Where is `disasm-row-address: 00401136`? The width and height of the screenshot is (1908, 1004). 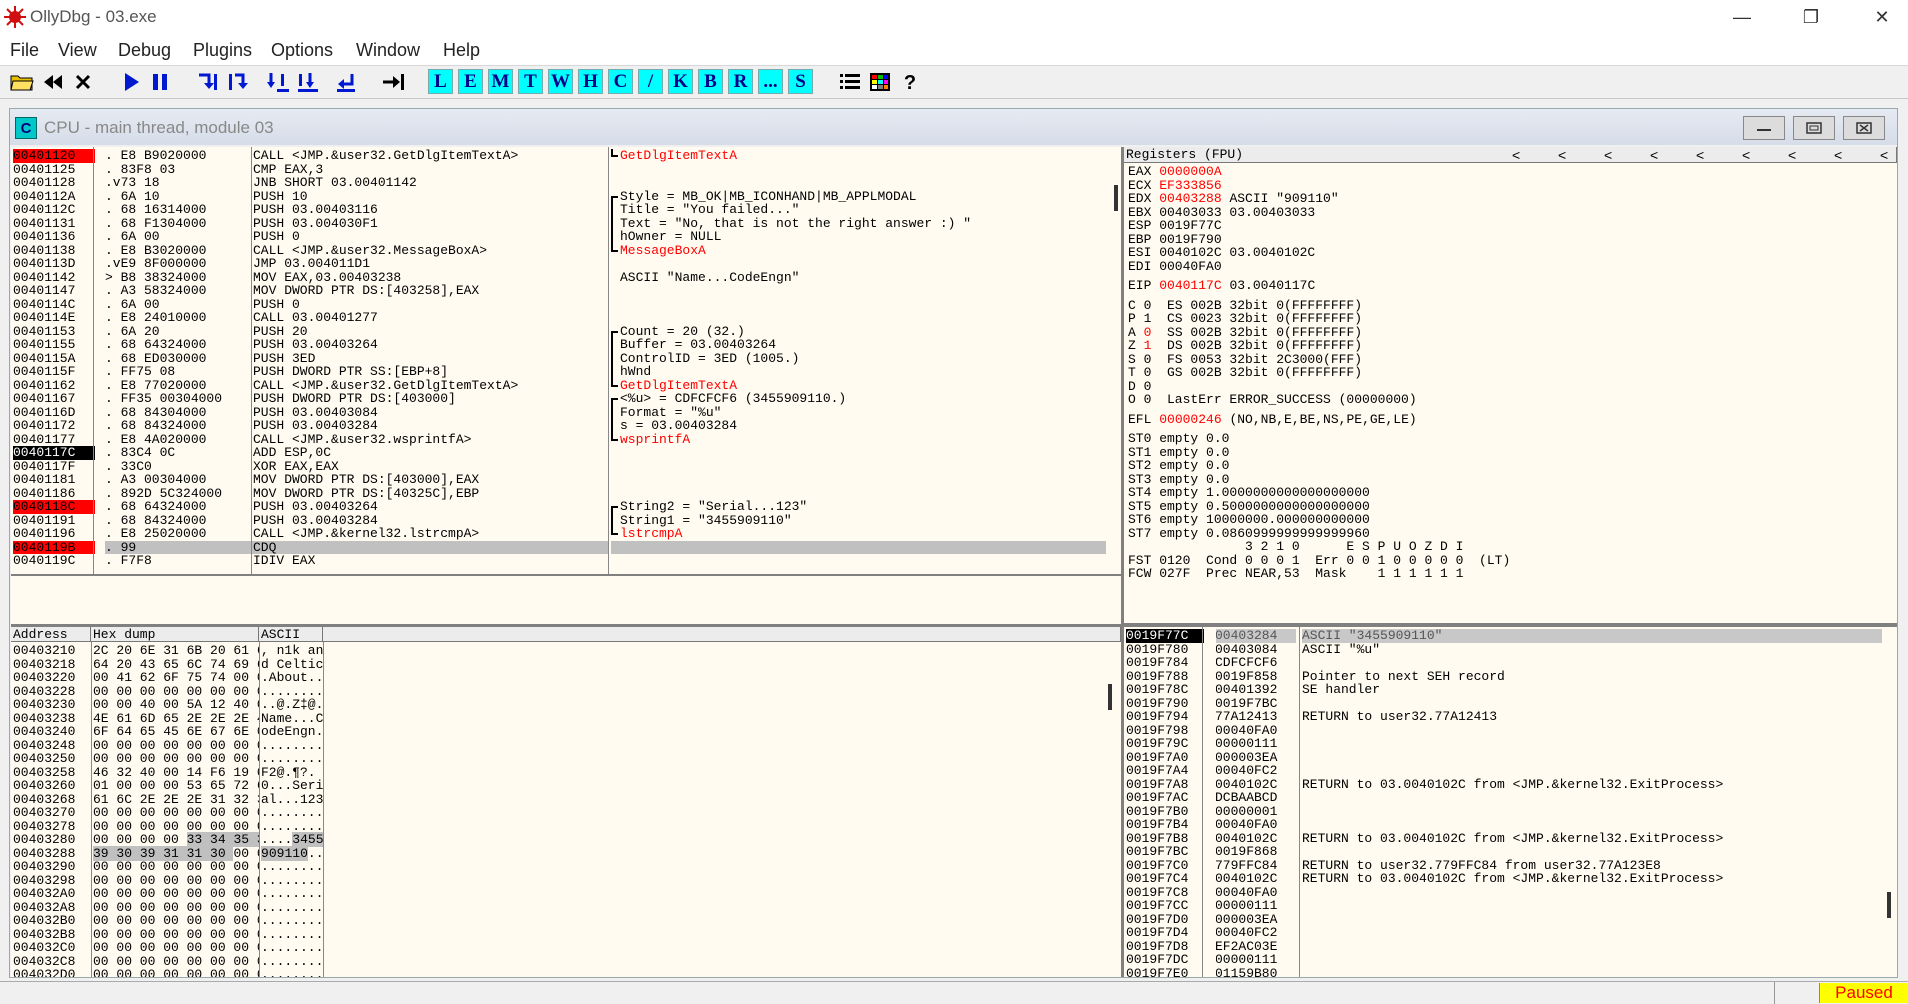 disasm-row-address: 00401136 is located at coordinates (54, 237).